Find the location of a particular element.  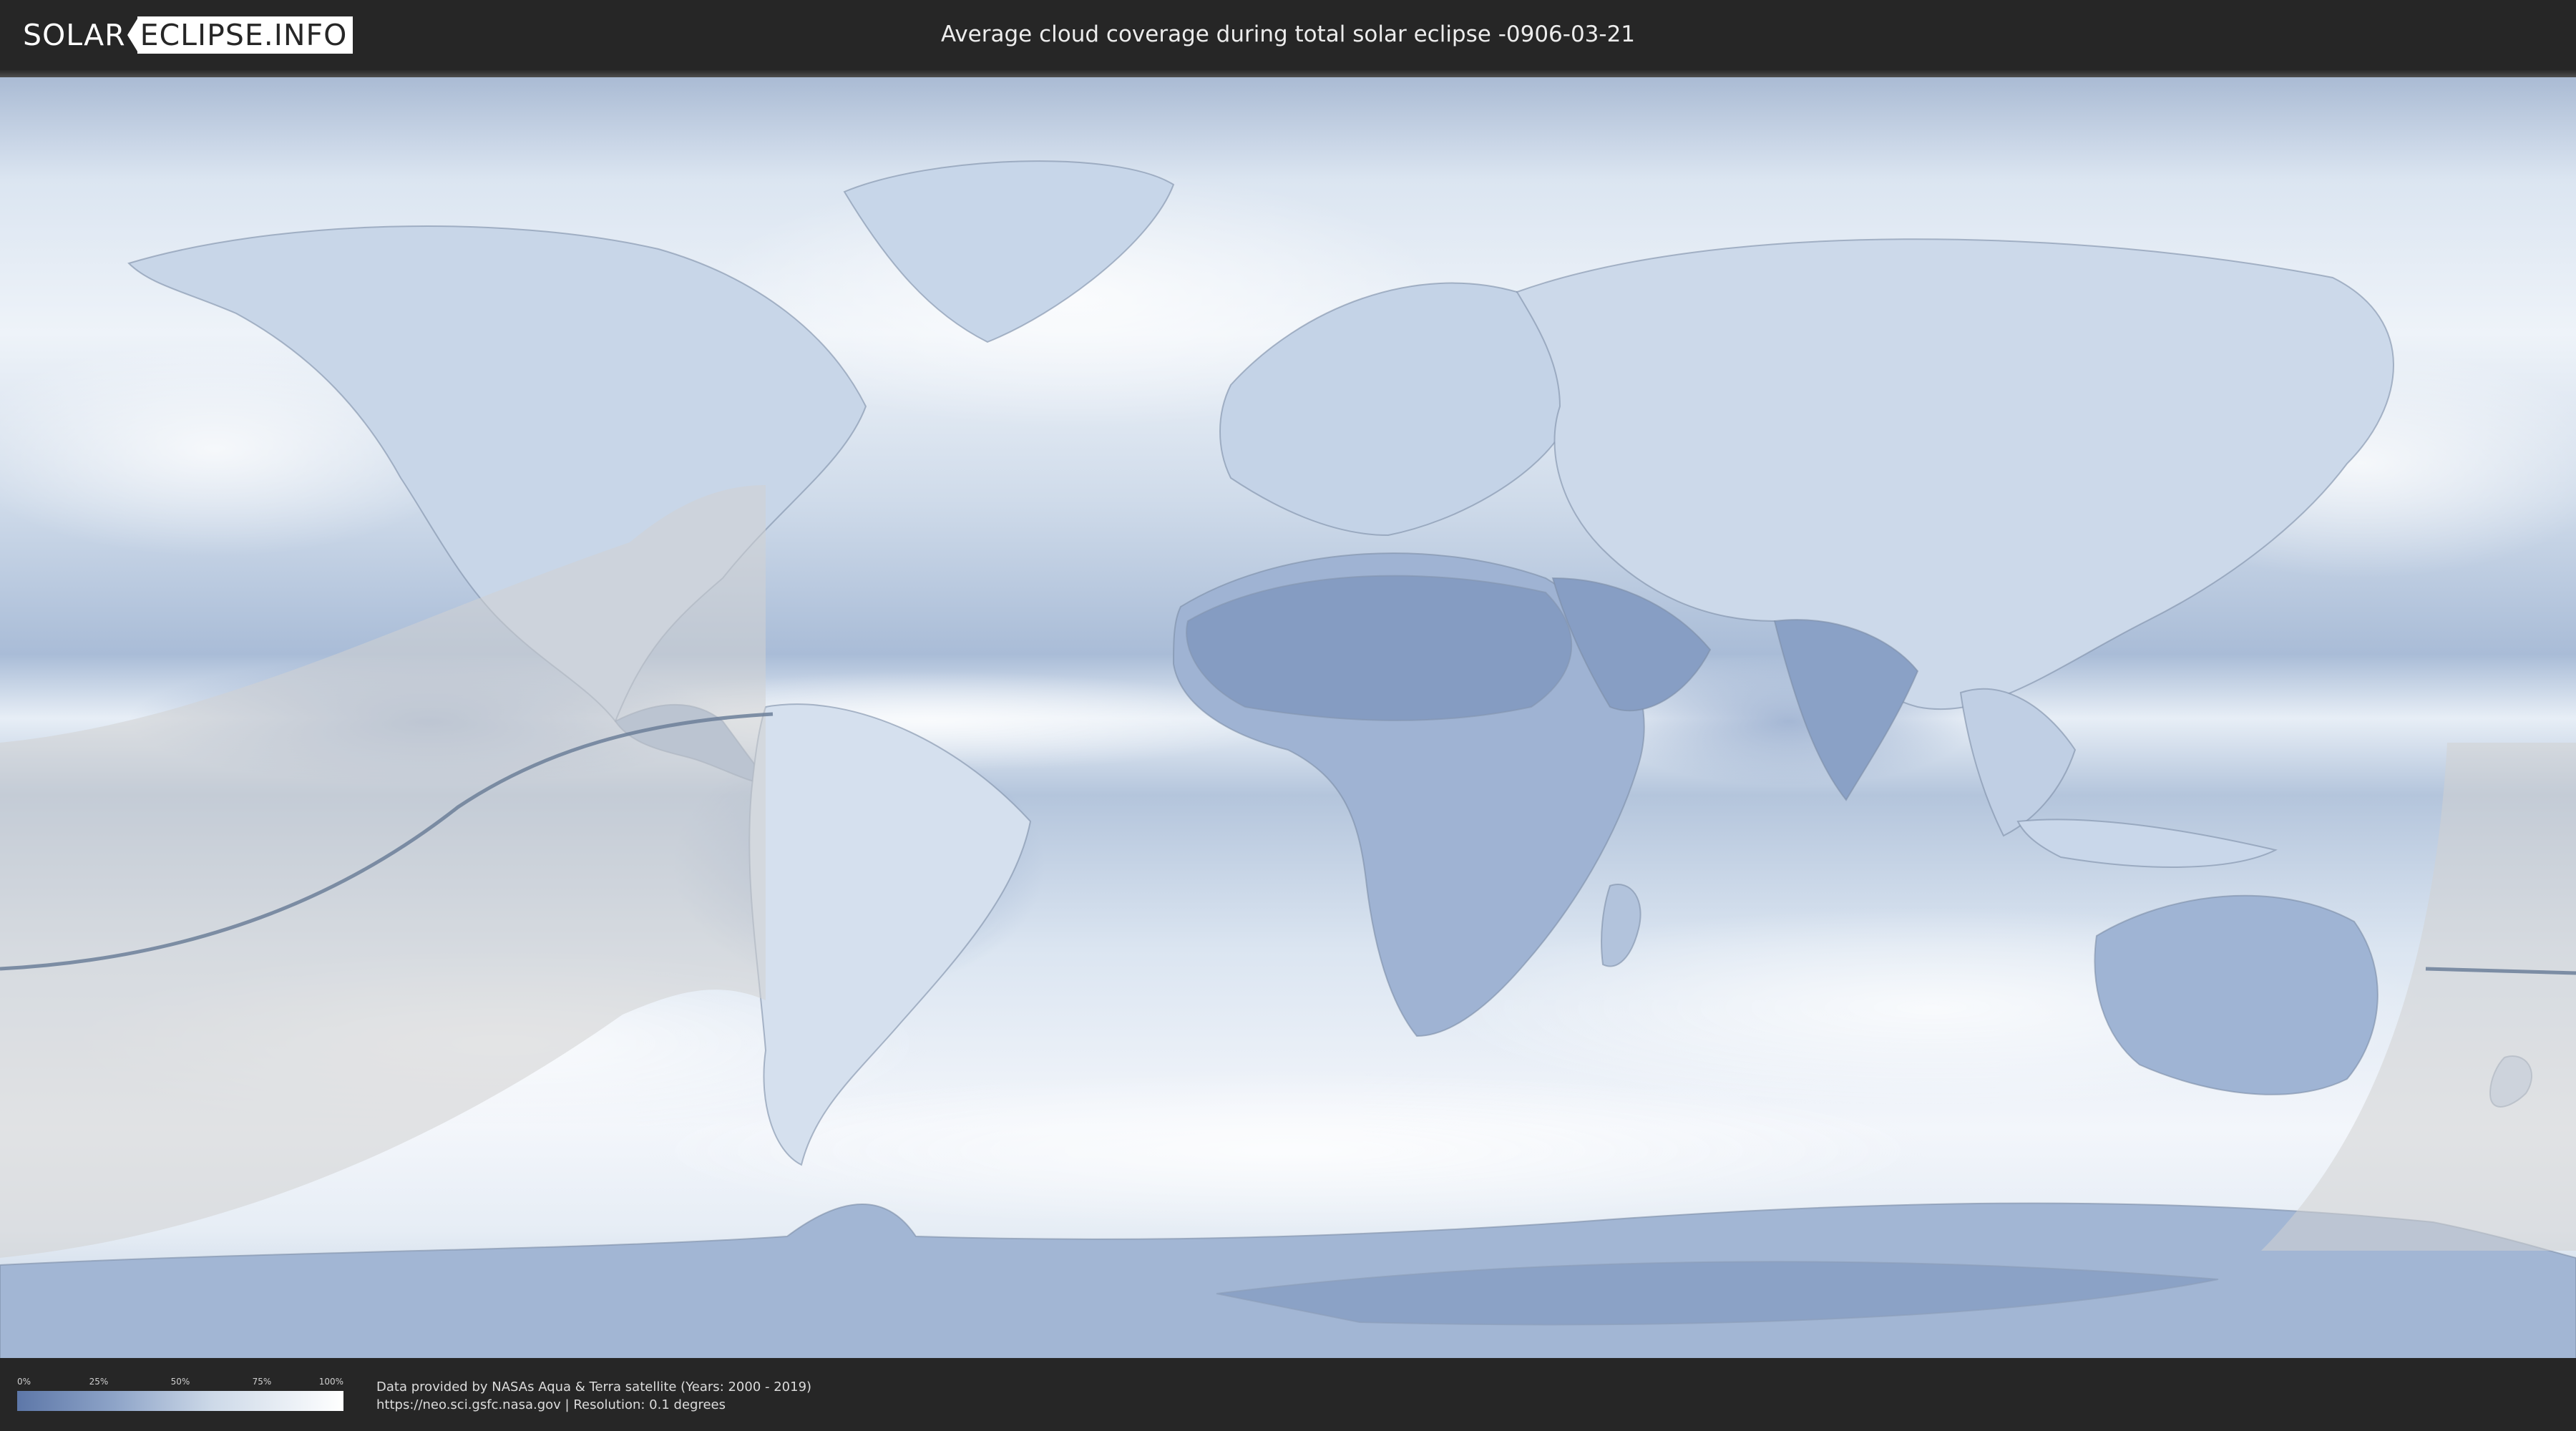

legend-tick-50: 50% is located at coordinates (180, 1382).